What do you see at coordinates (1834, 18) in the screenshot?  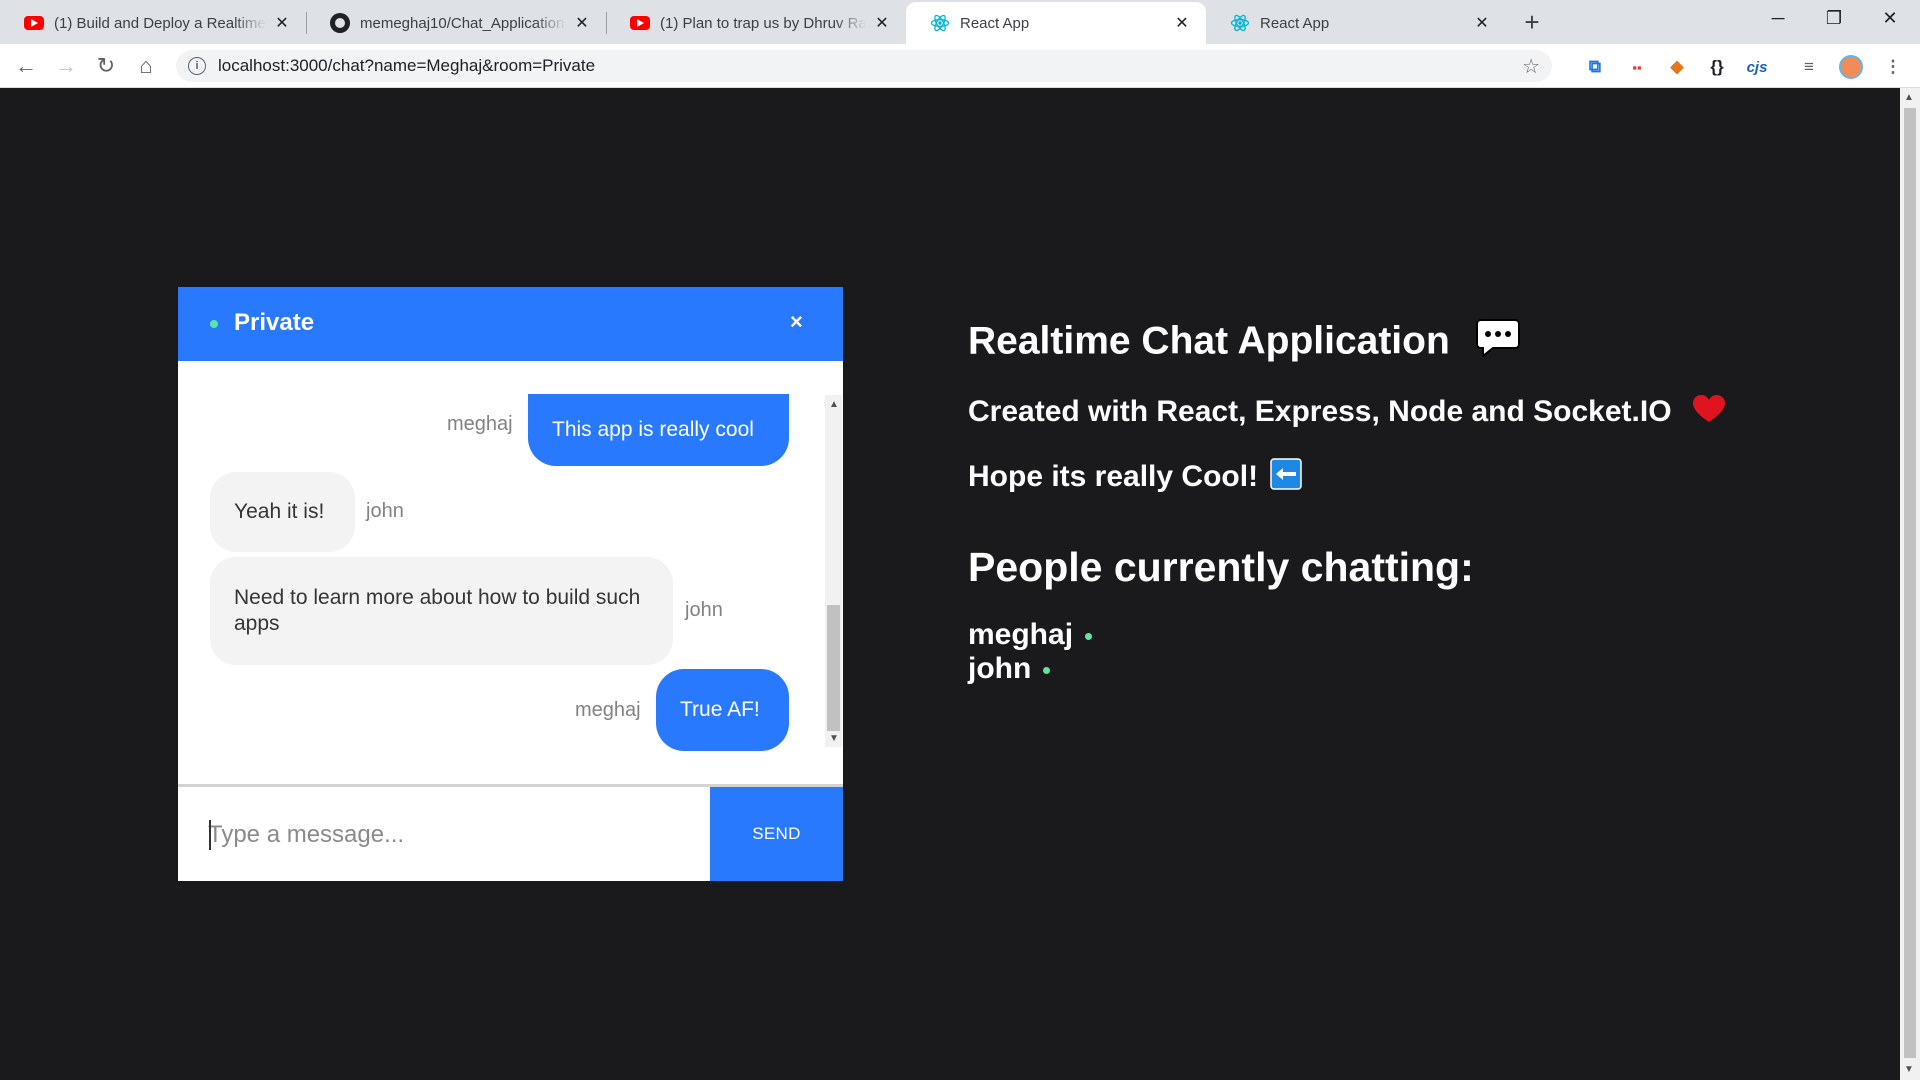 I see `restore-window-icon: ❐` at bounding box center [1834, 18].